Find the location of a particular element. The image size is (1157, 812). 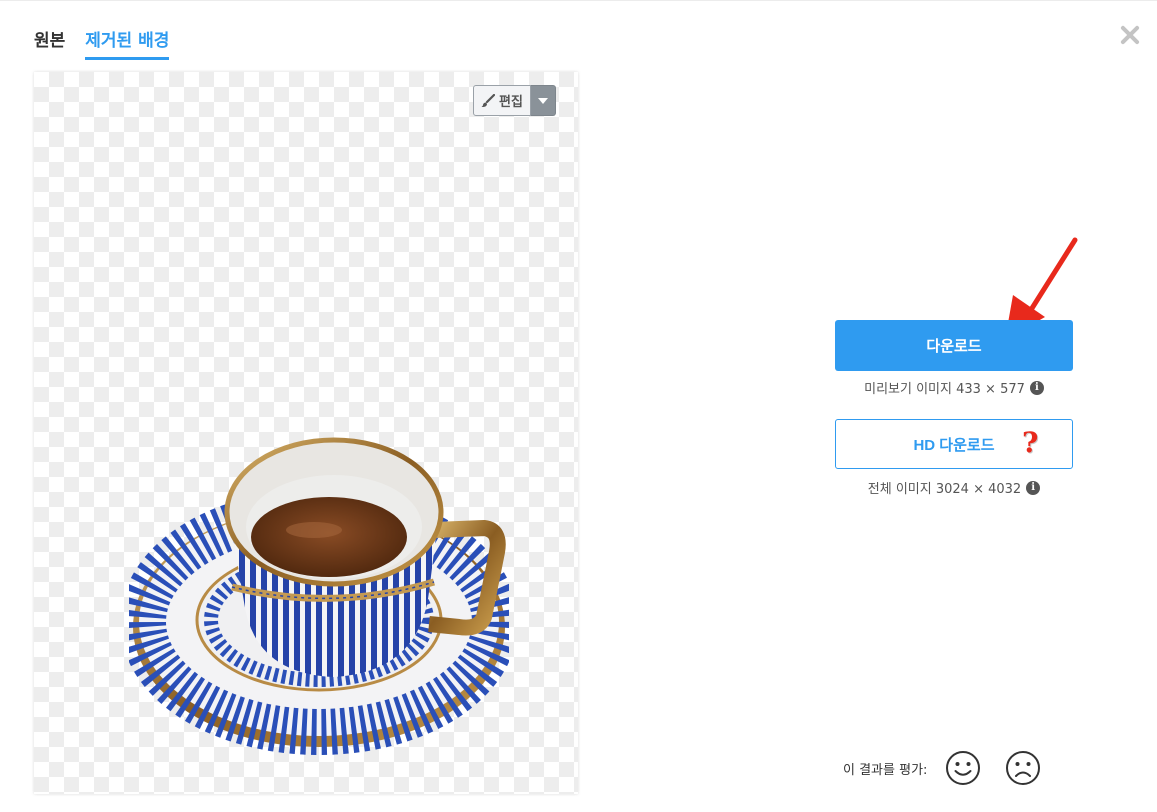

preview-image-size-text: 미리보기 이미지 433 × 577 is located at coordinates (944, 389).